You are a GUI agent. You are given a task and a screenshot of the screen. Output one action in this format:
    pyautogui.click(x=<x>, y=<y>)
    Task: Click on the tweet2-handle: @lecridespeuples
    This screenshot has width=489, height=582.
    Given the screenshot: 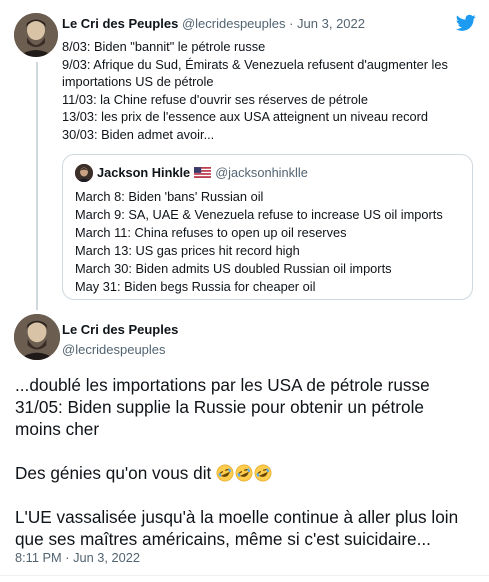 What is the action you would take?
    pyautogui.click(x=114, y=349)
    